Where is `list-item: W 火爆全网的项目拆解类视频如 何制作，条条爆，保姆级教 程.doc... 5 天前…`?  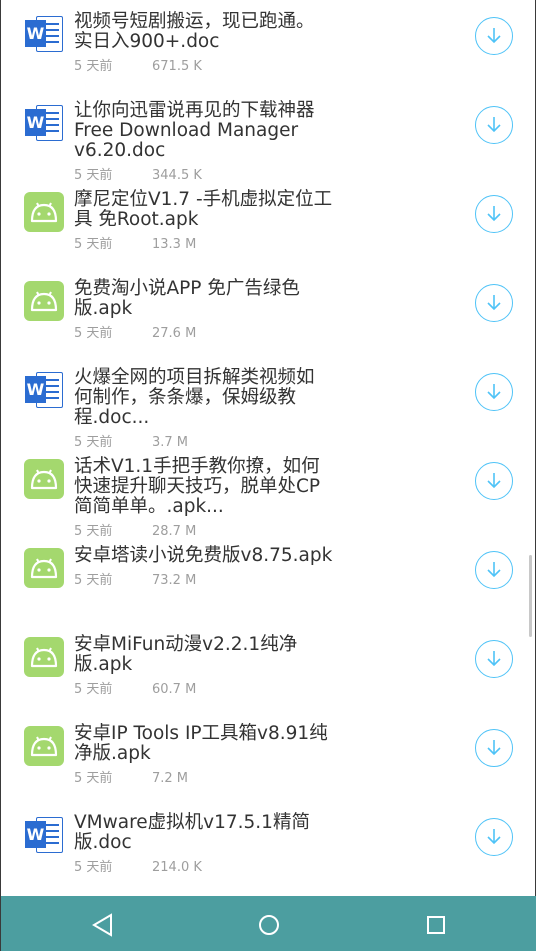 list-item: W 火爆全网的项目拆解类视频如 何制作，条条爆，保姆级教 程.doc... 5 天前… is located at coordinates (268, 403).